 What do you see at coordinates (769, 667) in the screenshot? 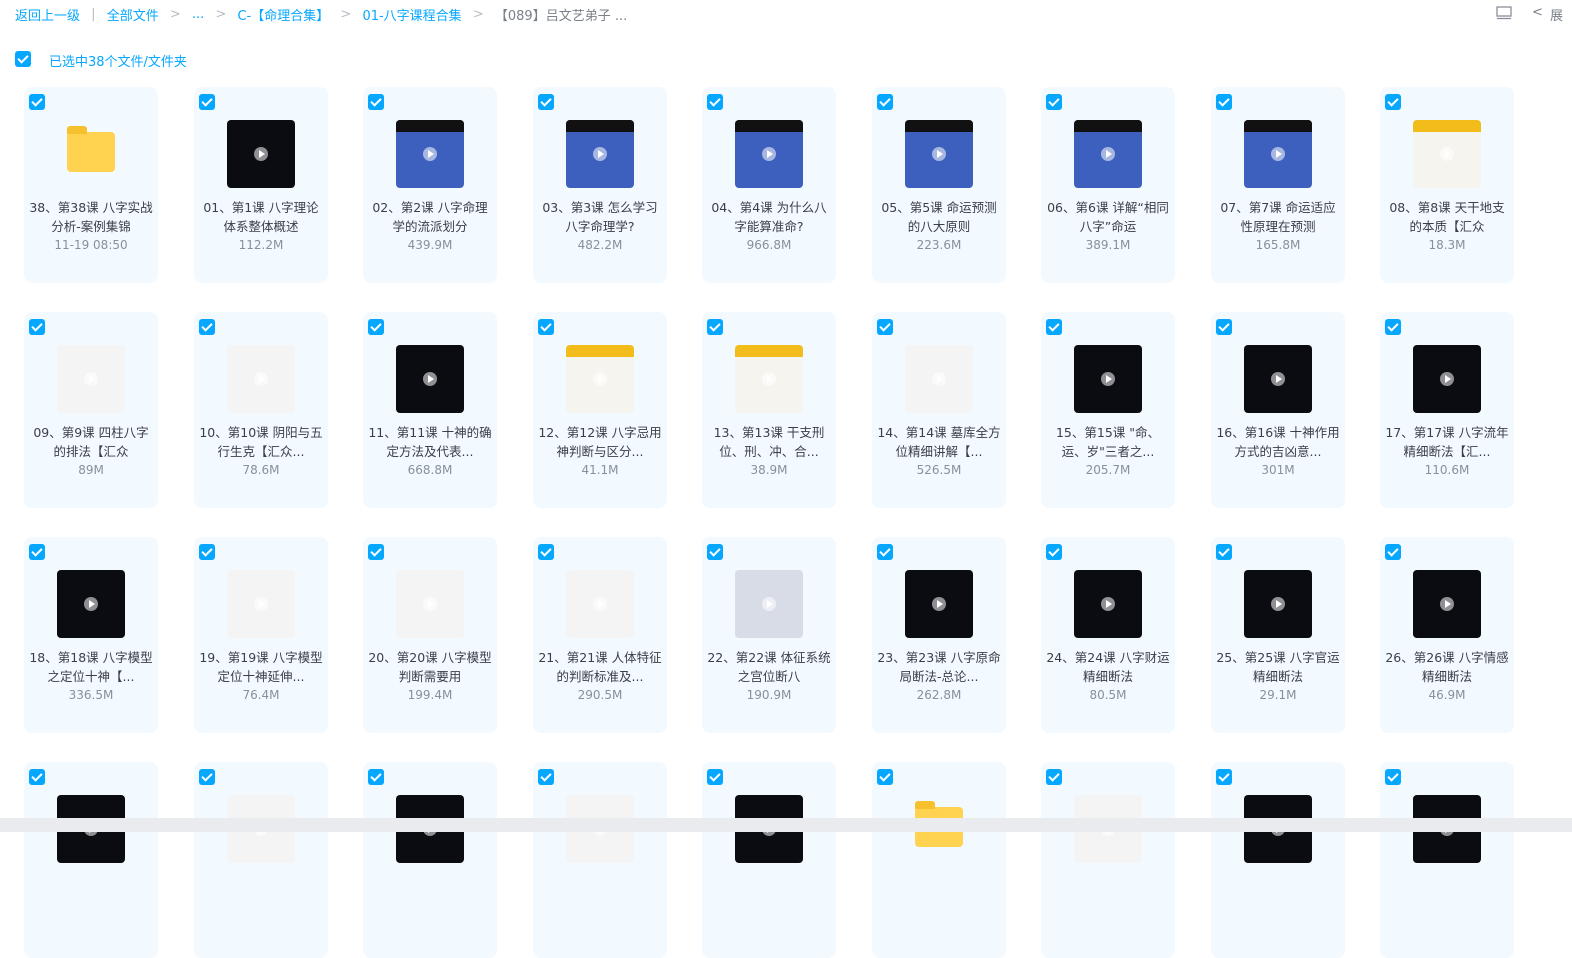
I see `file-name: 22、第22课 体征系统之宫位断八` at bounding box center [769, 667].